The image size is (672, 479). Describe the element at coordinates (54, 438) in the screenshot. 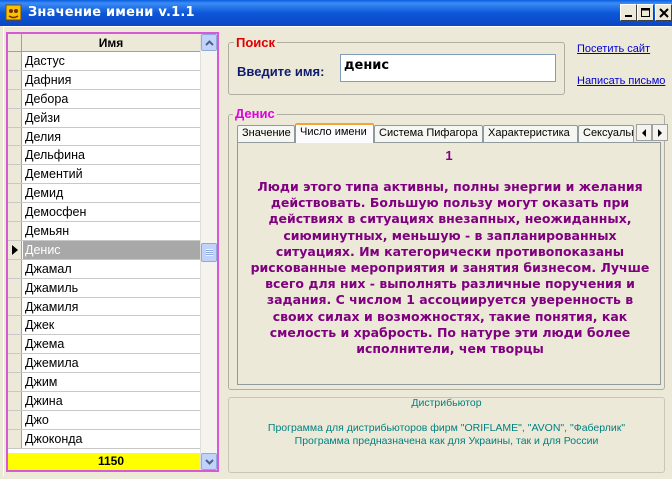

I see `name-cell: Джоконда` at that location.